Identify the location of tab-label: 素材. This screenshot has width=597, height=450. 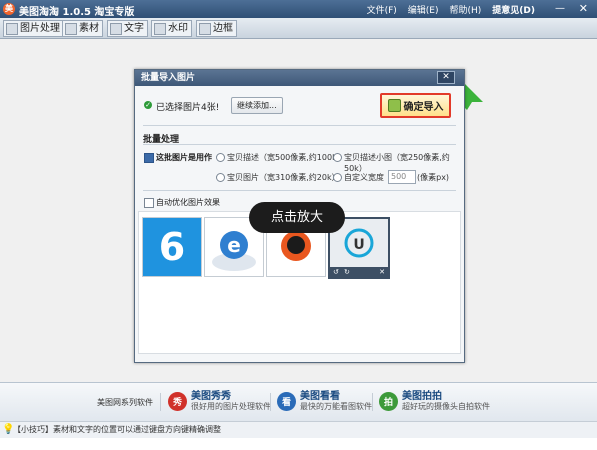
(89, 28).